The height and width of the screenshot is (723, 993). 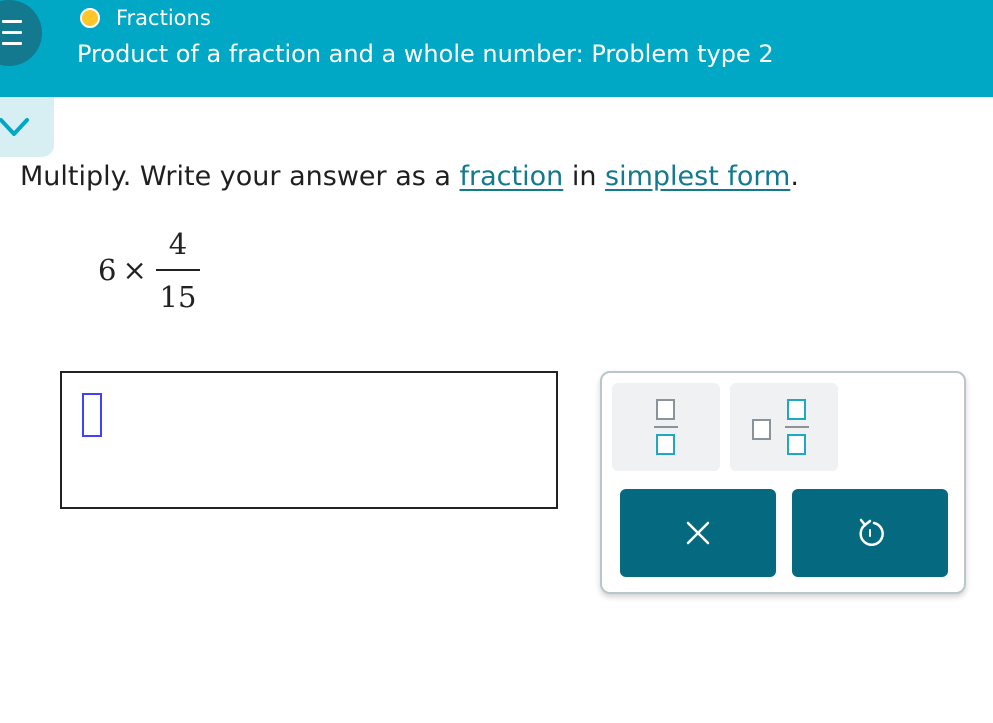 I want to click on topic-status-dot, so click(x=90, y=18).